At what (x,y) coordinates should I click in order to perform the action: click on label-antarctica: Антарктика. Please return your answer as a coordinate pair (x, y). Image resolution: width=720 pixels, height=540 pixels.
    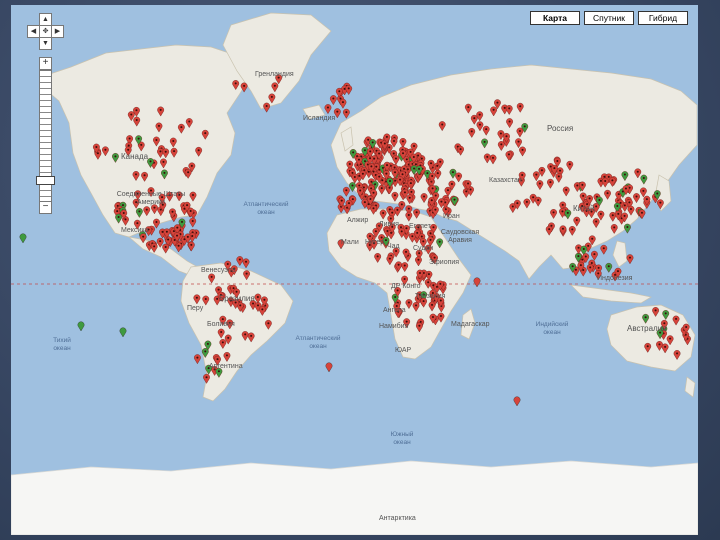
    Looking at the image, I should click on (397, 518).